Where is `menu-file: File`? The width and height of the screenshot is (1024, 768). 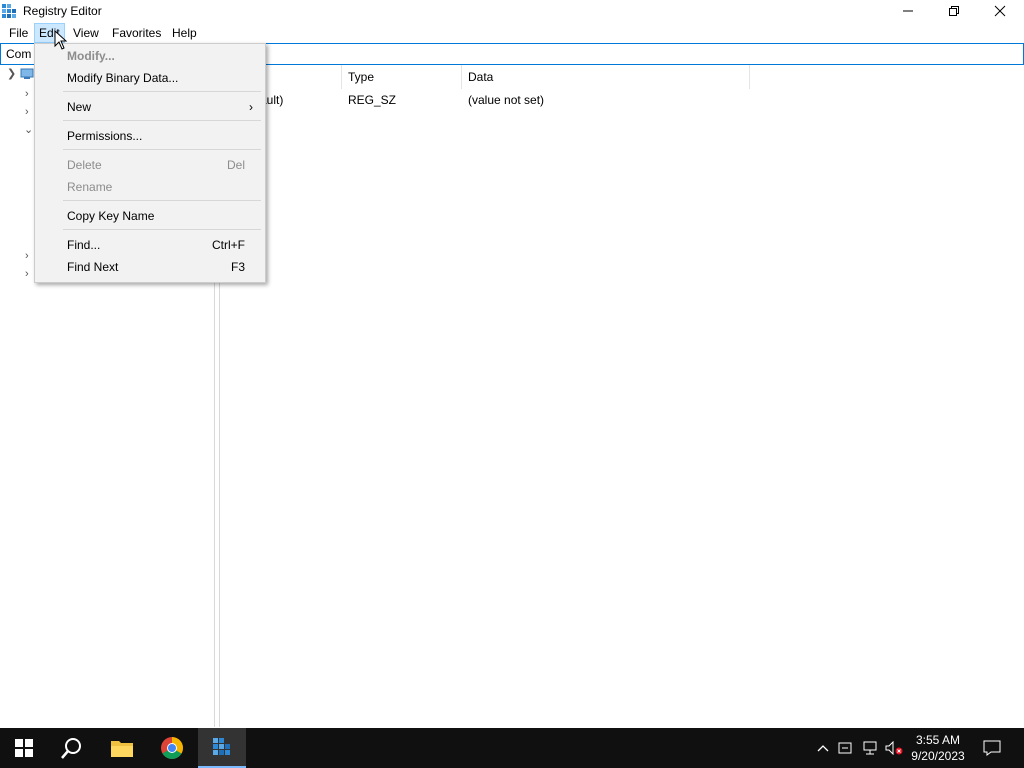 menu-file: File is located at coordinates (18, 33).